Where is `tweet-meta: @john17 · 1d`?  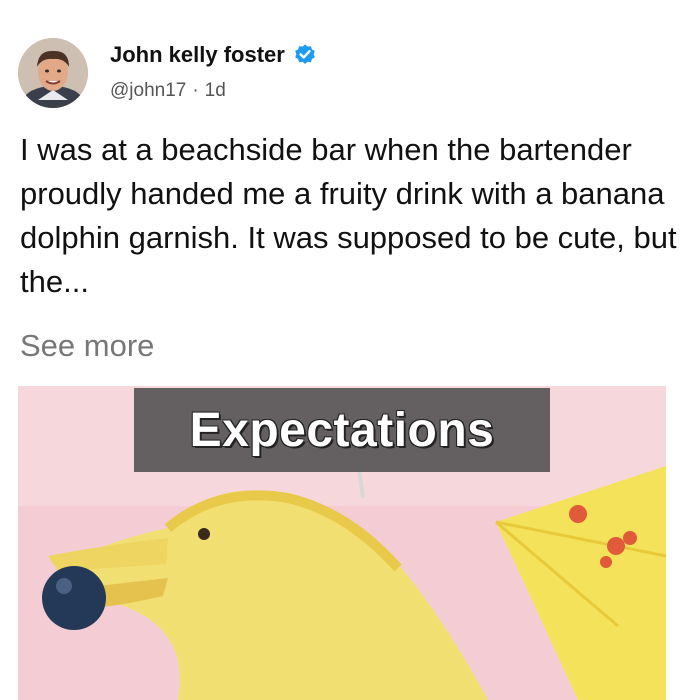
tweet-meta: @john17 · 1d is located at coordinates (168, 91).